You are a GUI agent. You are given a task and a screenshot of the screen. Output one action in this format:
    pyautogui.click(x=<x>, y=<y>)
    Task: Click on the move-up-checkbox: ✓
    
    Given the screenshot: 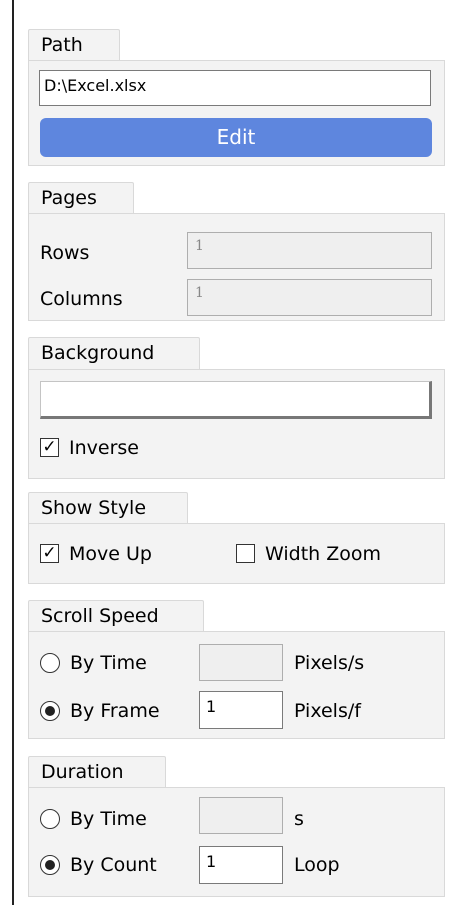 What is the action you would take?
    pyautogui.click(x=49, y=553)
    